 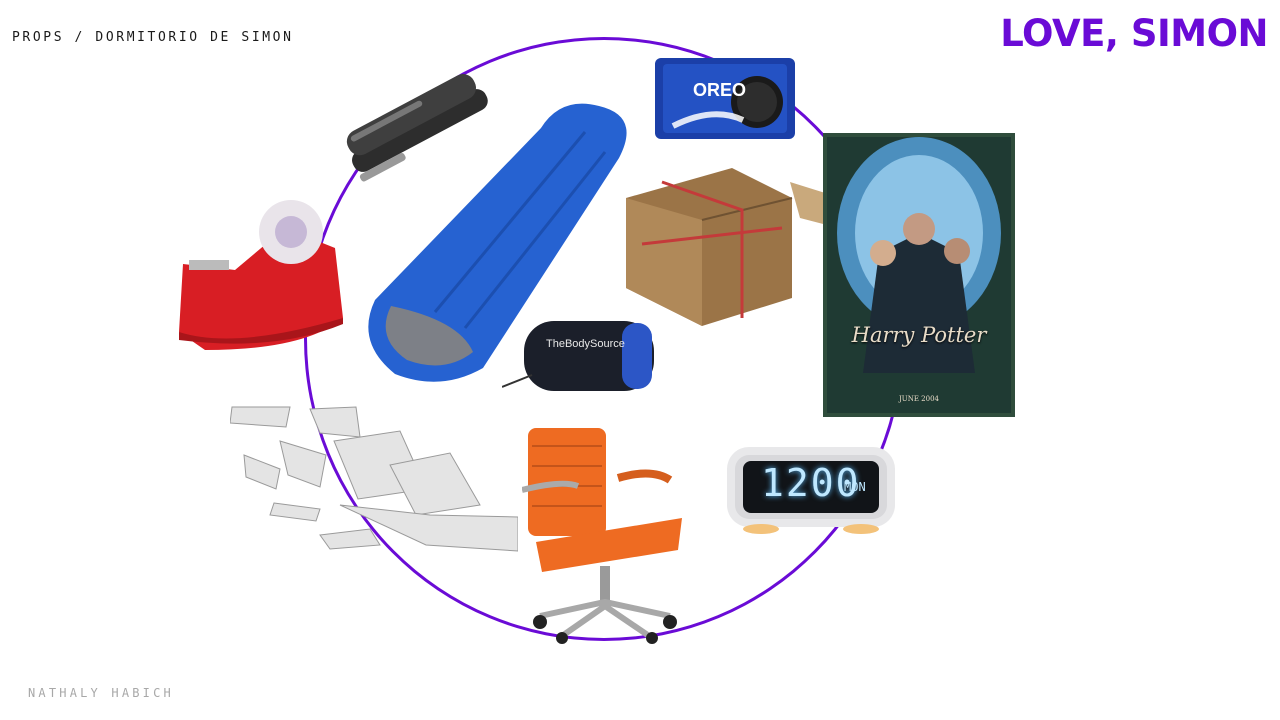 I want to click on author-credit: NATHALY HABICH, so click(x=101, y=693).